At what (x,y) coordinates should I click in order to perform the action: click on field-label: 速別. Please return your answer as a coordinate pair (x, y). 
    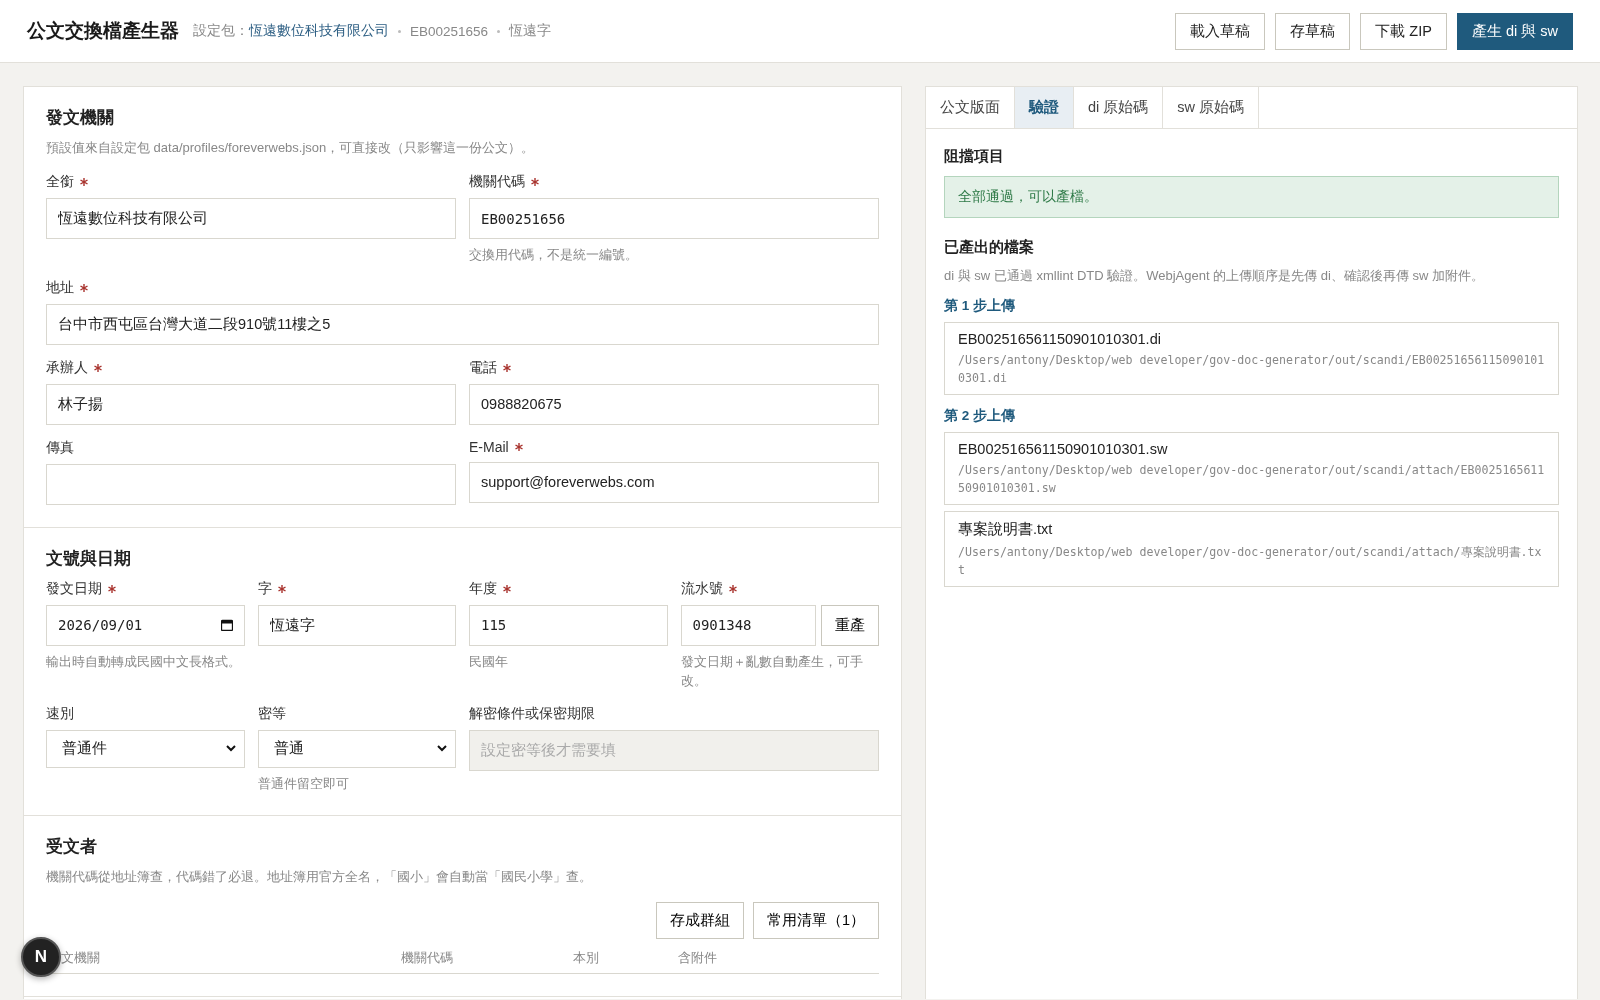
    Looking at the image, I should click on (60, 713).